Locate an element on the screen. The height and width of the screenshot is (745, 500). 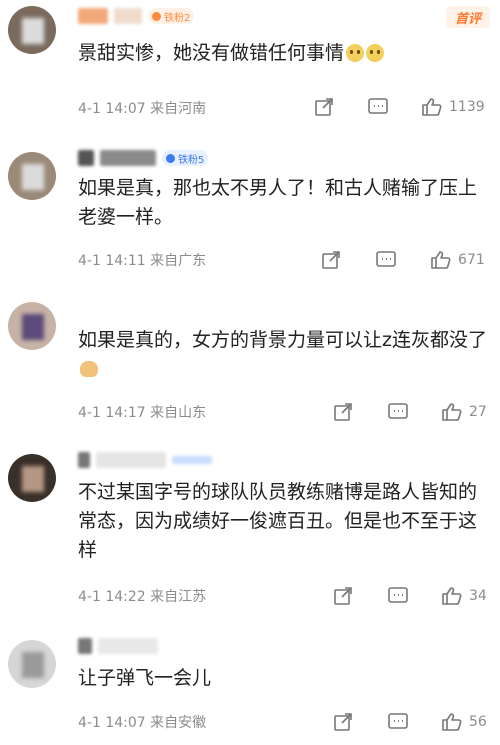
comment-text: 景甜实惨，她没有做错任何事情 is located at coordinates (285, 53).